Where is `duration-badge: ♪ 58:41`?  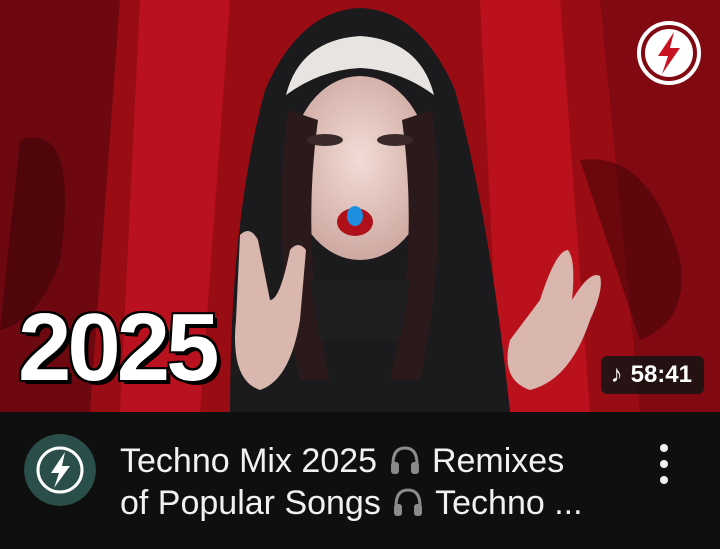
duration-badge: ♪ 58:41 is located at coordinates (652, 375).